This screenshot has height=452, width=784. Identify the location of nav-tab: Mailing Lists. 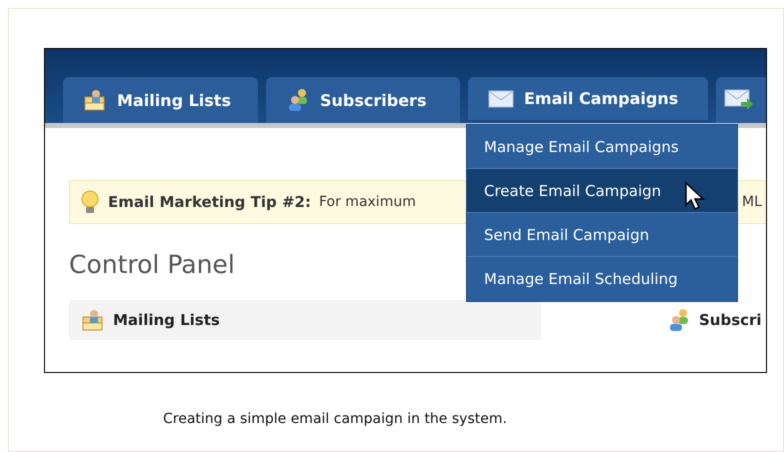
(160, 100).